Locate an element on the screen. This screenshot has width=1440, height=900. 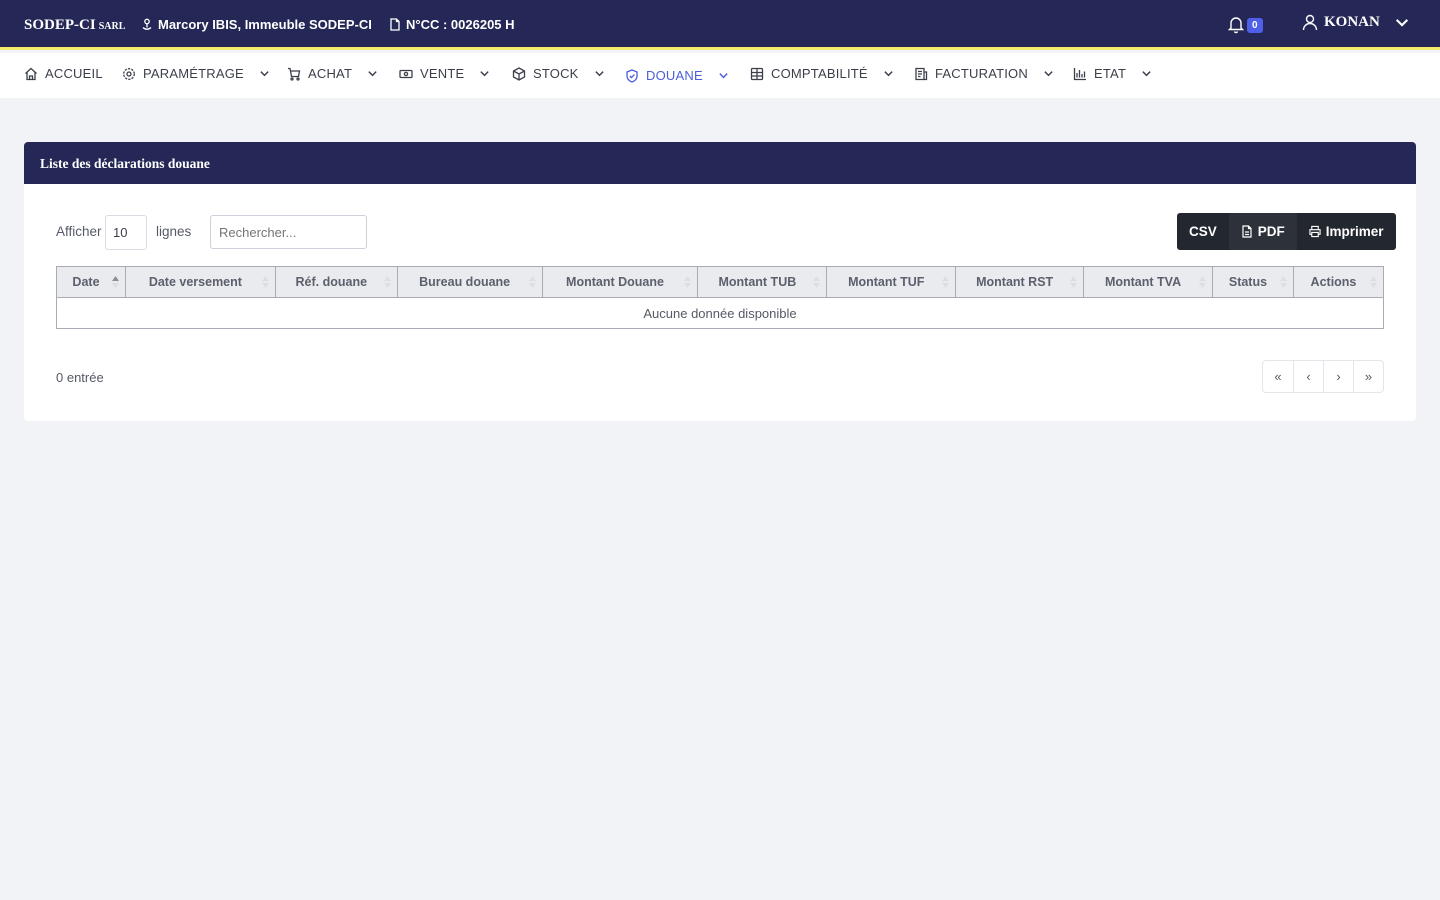
nav-label: STOCK is located at coordinates (556, 73).